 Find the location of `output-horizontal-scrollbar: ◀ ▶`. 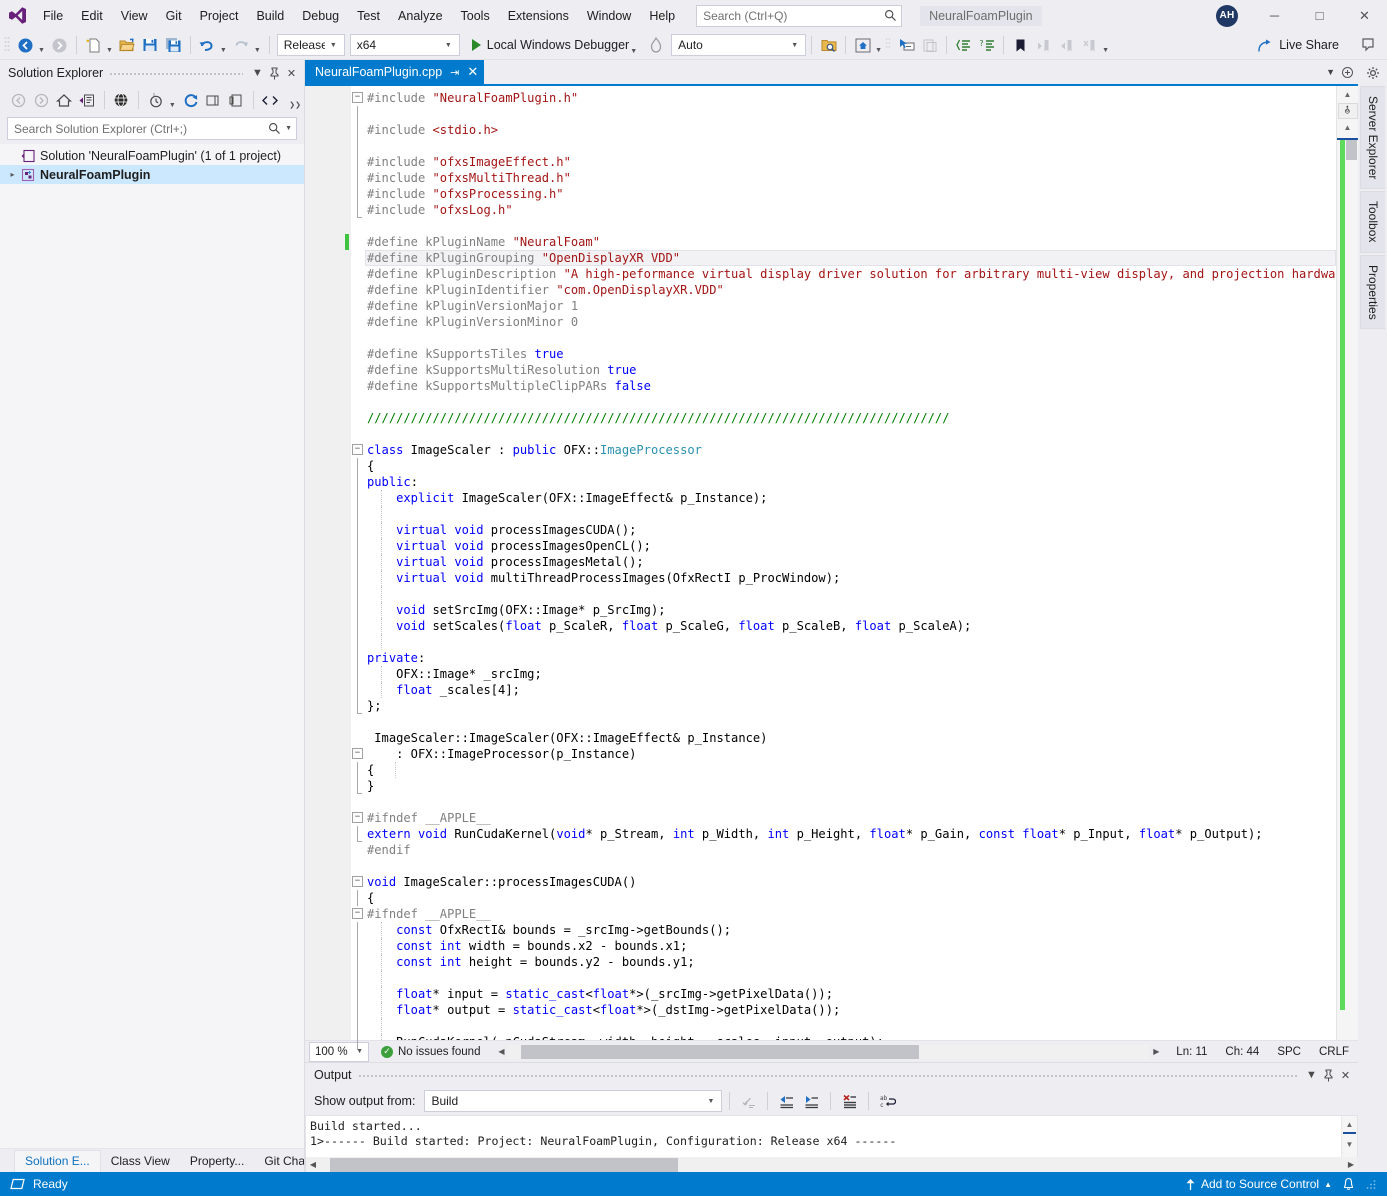

output-horizontal-scrollbar: ◀ ▶ is located at coordinates (831, 1164).